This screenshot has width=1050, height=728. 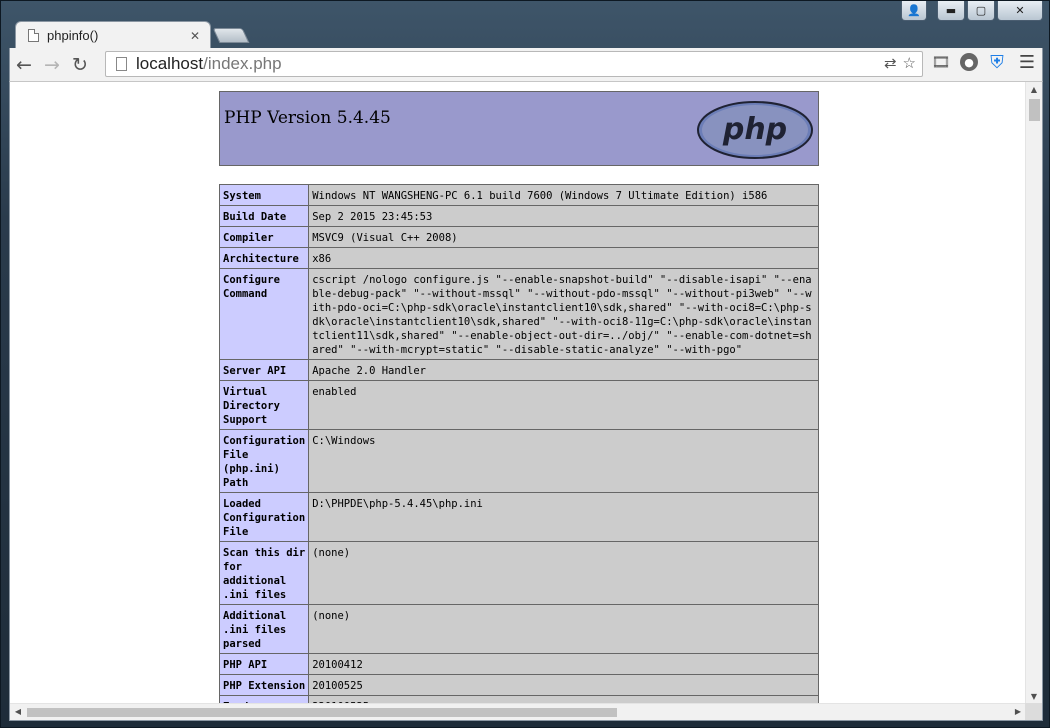 What do you see at coordinates (322, 712) in the screenshot?
I see `horizontal-scroll-thumb` at bounding box center [322, 712].